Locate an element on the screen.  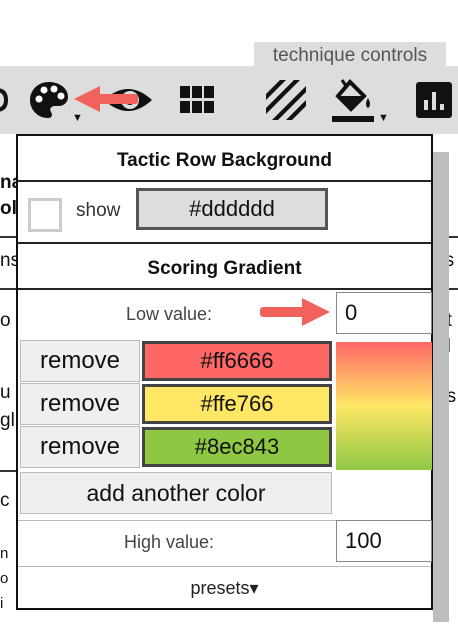
show-checkbox is located at coordinates (45, 215).